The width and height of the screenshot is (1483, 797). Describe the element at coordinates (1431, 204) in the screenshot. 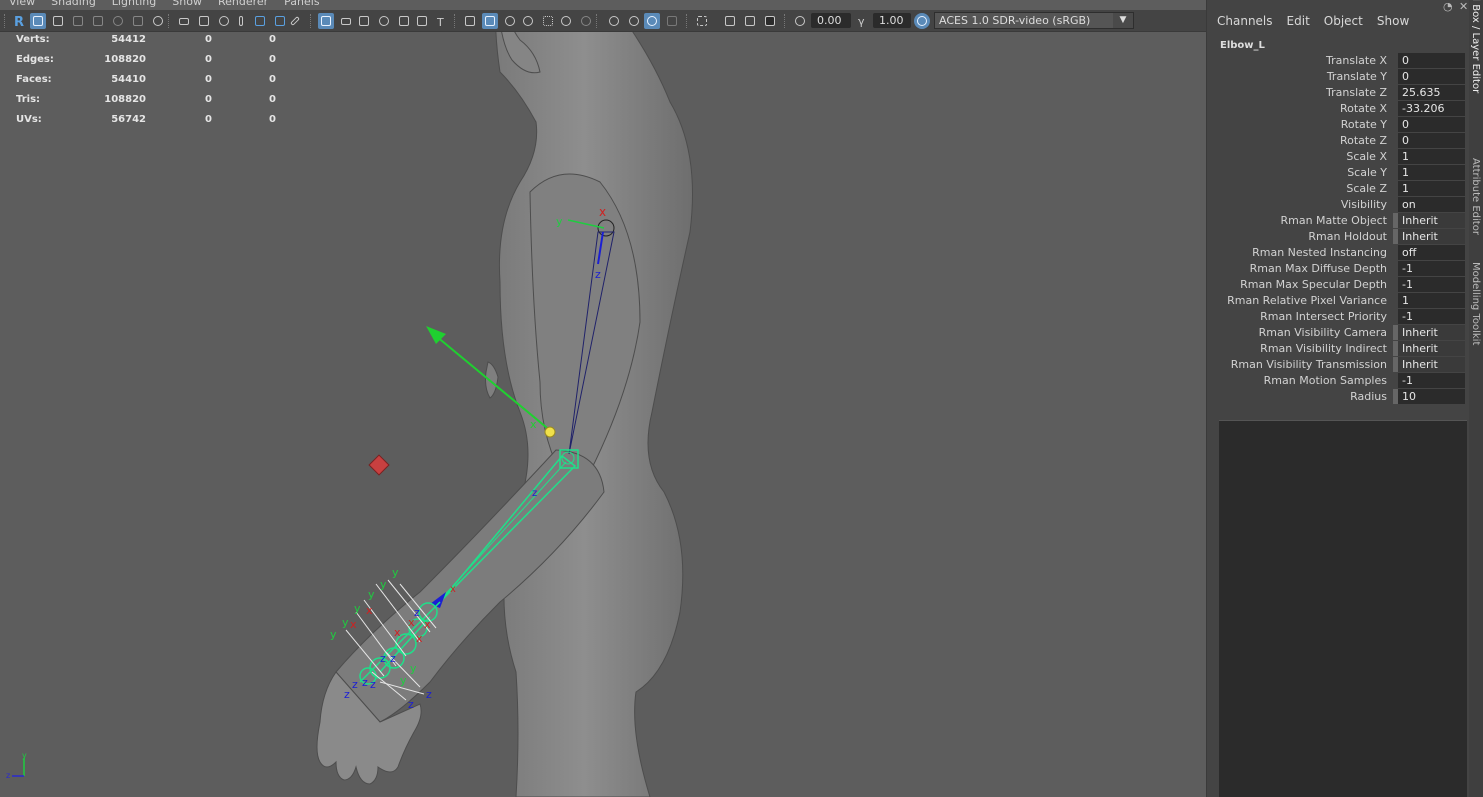

I see `attr-value: on` at that location.